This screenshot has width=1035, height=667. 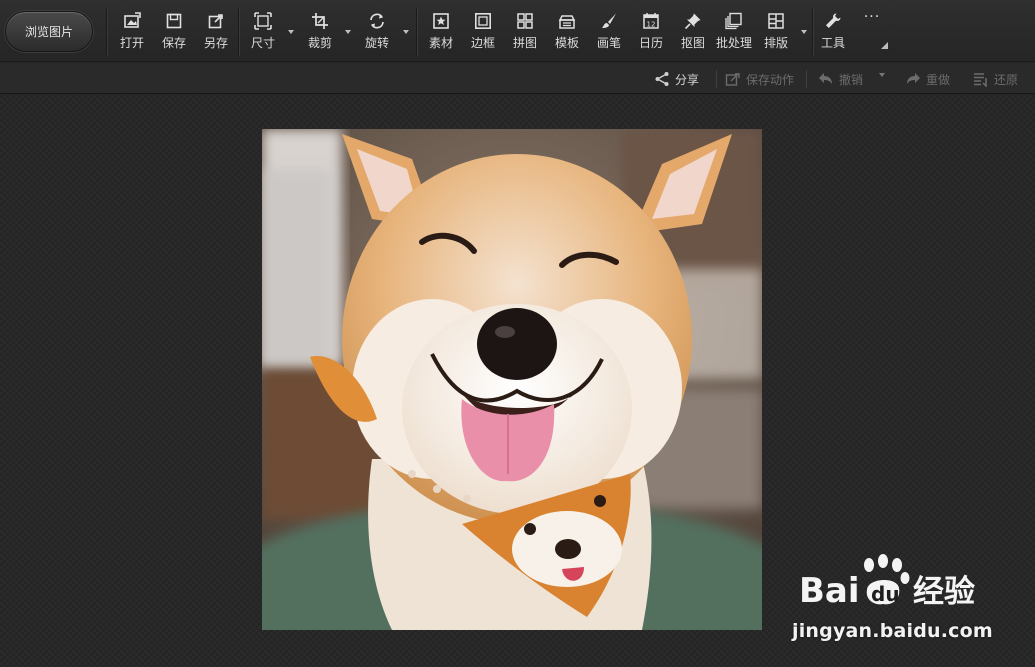 What do you see at coordinates (609, 20) in the screenshot?
I see `brush-icon` at bounding box center [609, 20].